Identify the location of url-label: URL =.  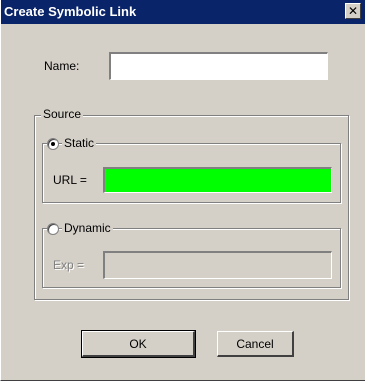
(70, 180).